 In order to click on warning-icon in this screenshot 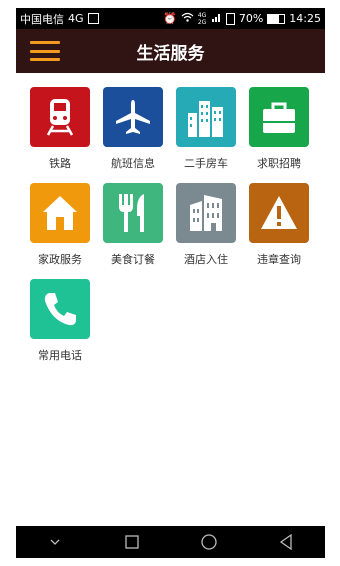, I will do `click(279, 212)`.